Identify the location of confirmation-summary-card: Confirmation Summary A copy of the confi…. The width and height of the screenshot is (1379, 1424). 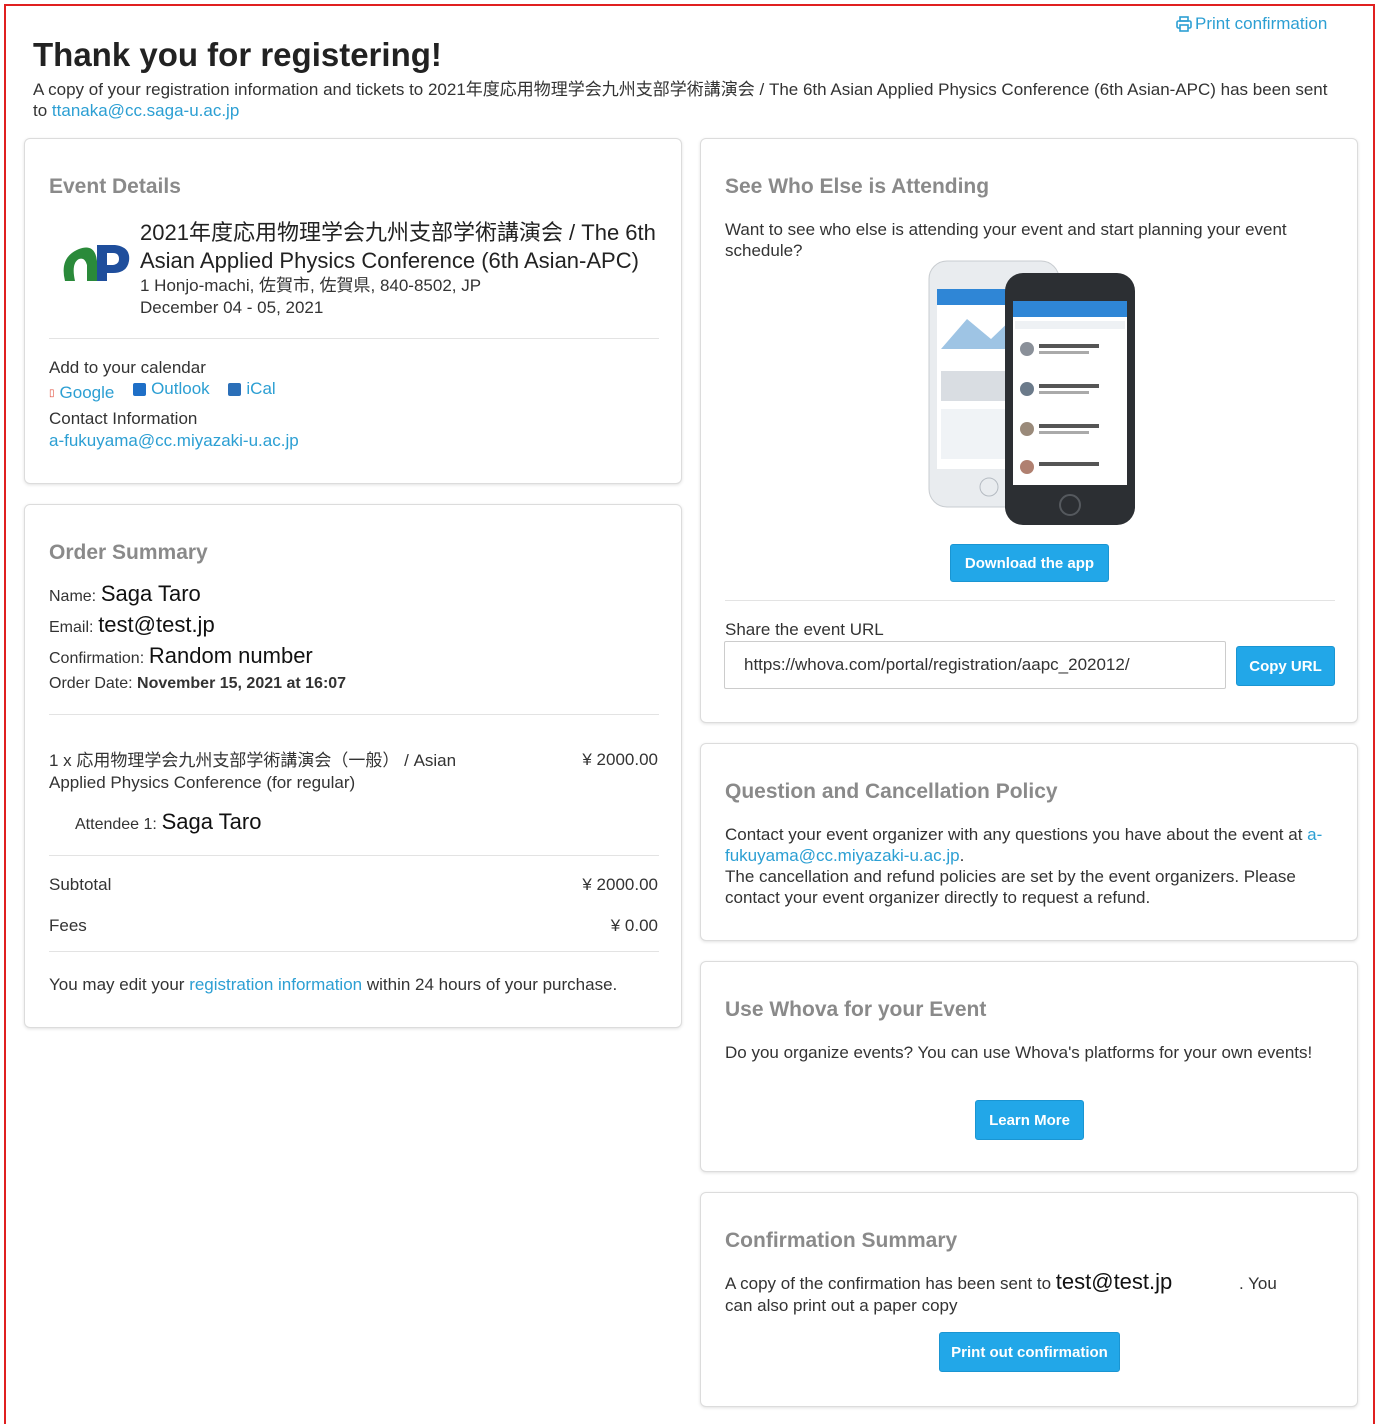
(1029, 1299).